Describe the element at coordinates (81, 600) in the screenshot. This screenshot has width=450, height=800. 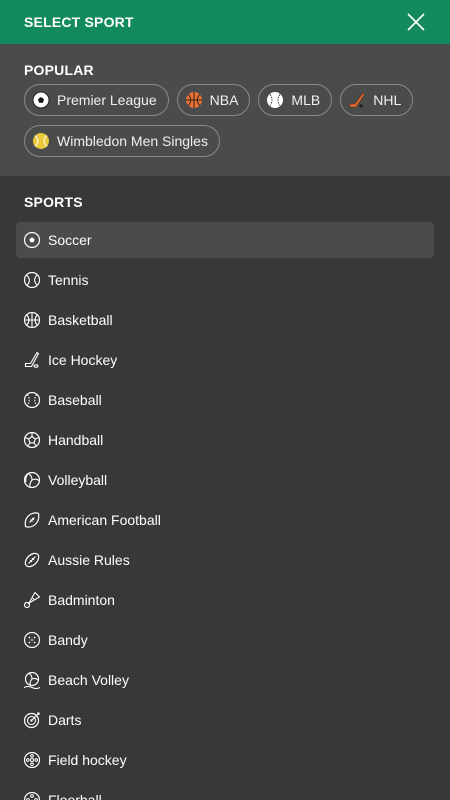
I see `sport-label: Badminton` at that location.